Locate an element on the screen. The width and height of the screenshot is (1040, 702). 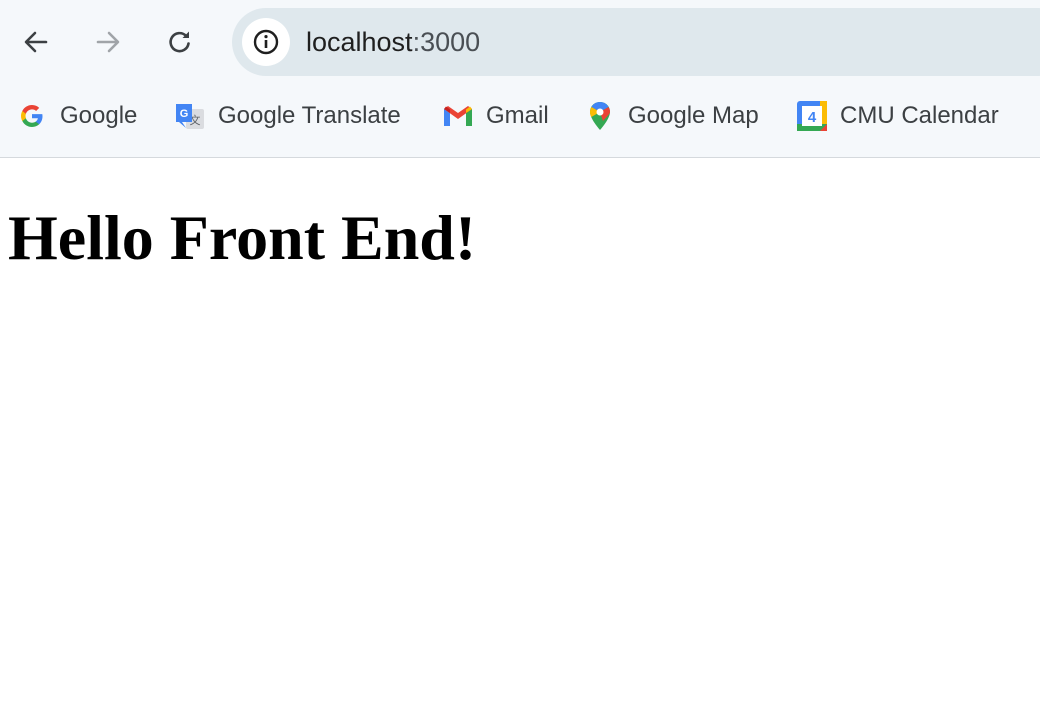
calendar-icon: 4 is located at coordinates (812, 116).